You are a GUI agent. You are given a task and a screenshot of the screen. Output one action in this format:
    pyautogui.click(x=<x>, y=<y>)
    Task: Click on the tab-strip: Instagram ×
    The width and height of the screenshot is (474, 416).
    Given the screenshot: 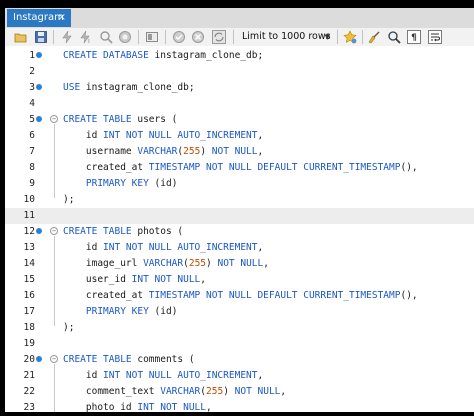 What is the action you would take?
    pyautogui.click(x=239, y=18)
    